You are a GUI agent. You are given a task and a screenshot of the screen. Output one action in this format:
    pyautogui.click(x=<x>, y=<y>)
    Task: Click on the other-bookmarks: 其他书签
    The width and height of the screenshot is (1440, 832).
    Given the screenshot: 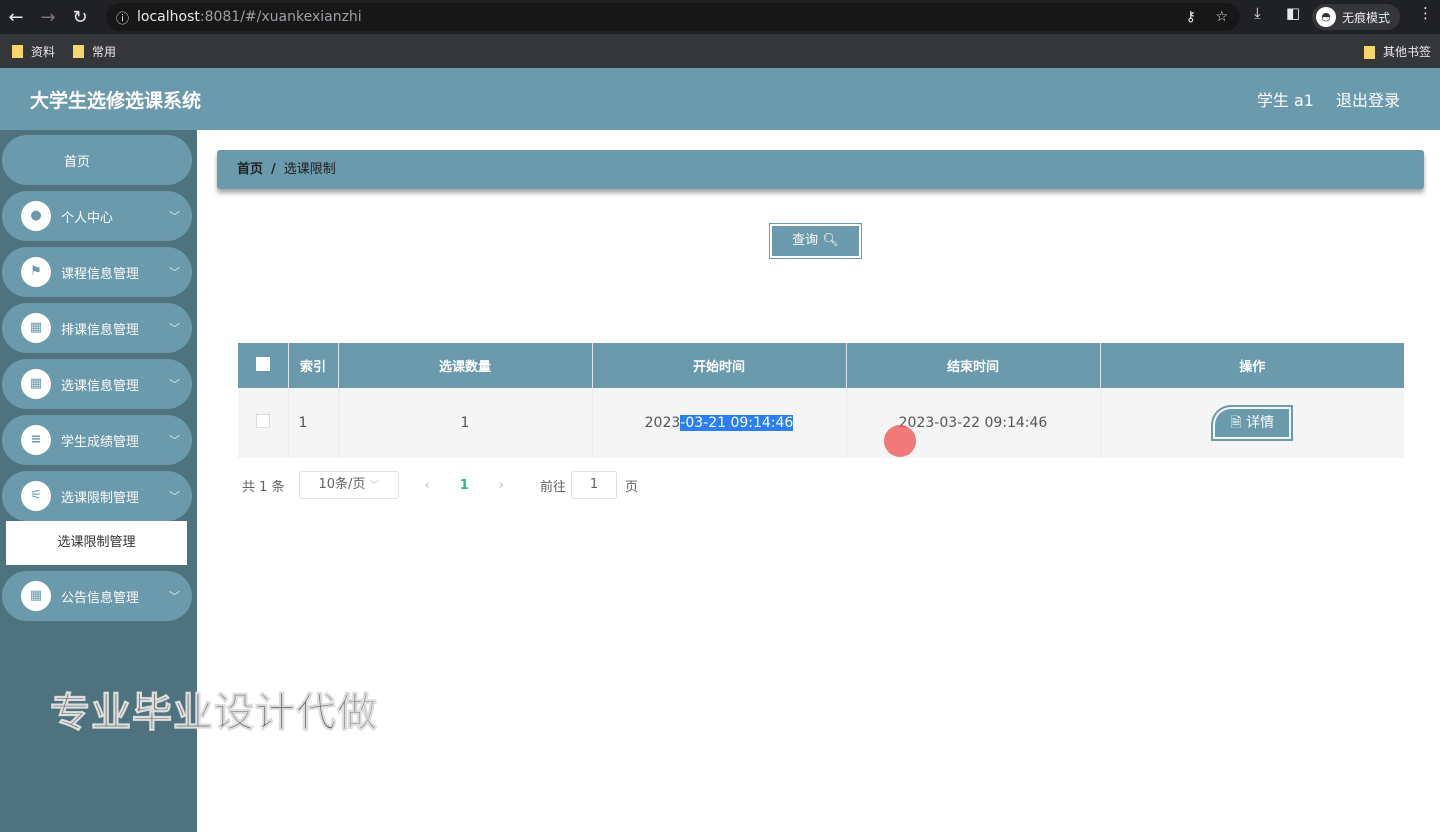 What is the action you would take?
    pyautogui.click(x=1407, y=52)
    